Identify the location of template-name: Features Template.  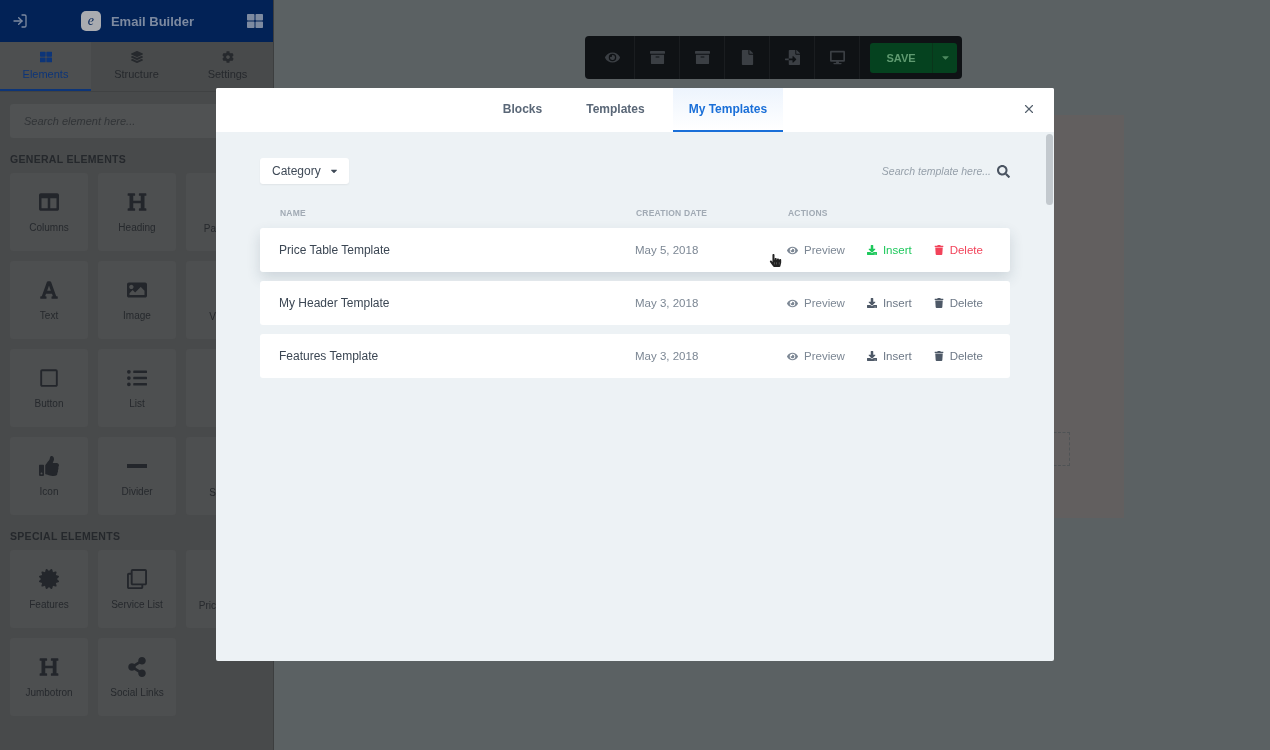
(329, 356).